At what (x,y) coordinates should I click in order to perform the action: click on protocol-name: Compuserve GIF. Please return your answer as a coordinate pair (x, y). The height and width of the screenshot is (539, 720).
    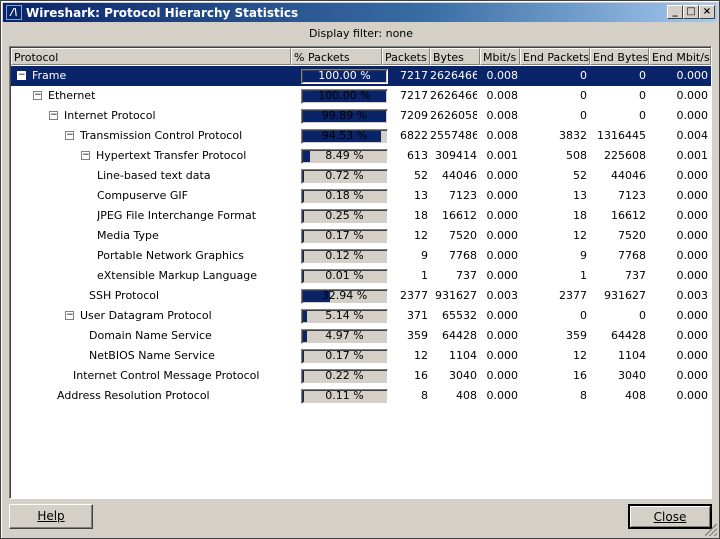
    Looking at the image, I should click on (142, 195).